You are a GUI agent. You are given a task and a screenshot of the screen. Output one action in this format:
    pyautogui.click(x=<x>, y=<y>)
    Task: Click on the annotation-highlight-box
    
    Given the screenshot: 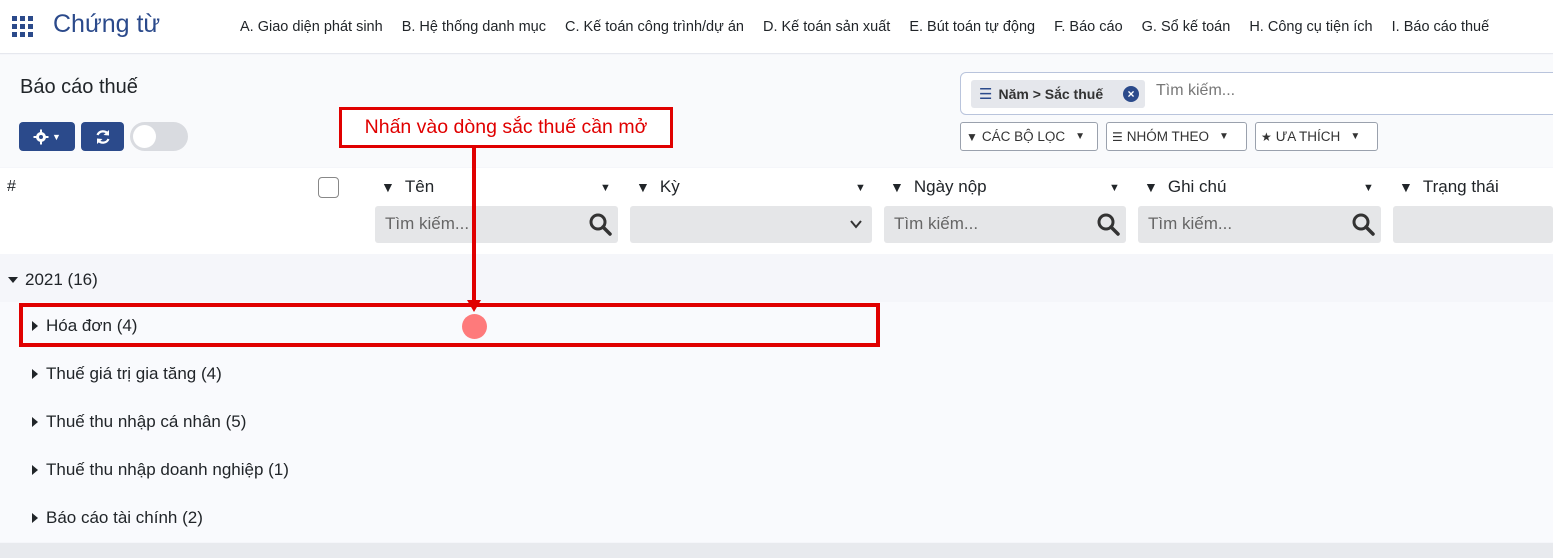 What is the action you would take?
    pyautogui.click(x=449, y=325)
    